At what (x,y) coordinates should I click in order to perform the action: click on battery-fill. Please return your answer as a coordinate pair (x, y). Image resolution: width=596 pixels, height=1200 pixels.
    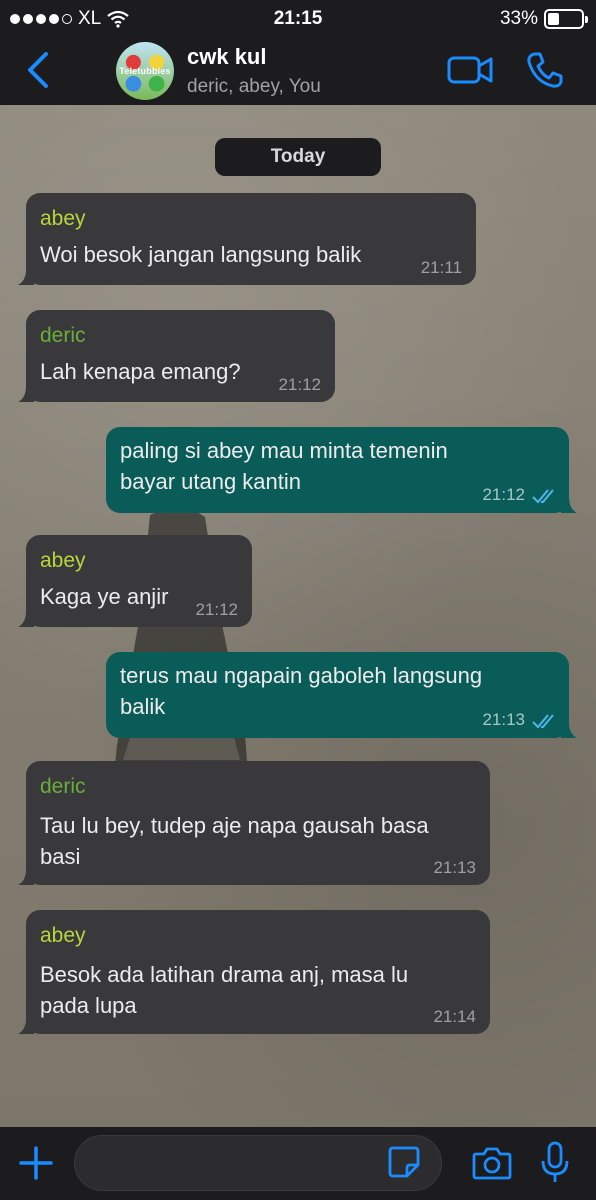
    Looking at the image, I should click on (553, 19).